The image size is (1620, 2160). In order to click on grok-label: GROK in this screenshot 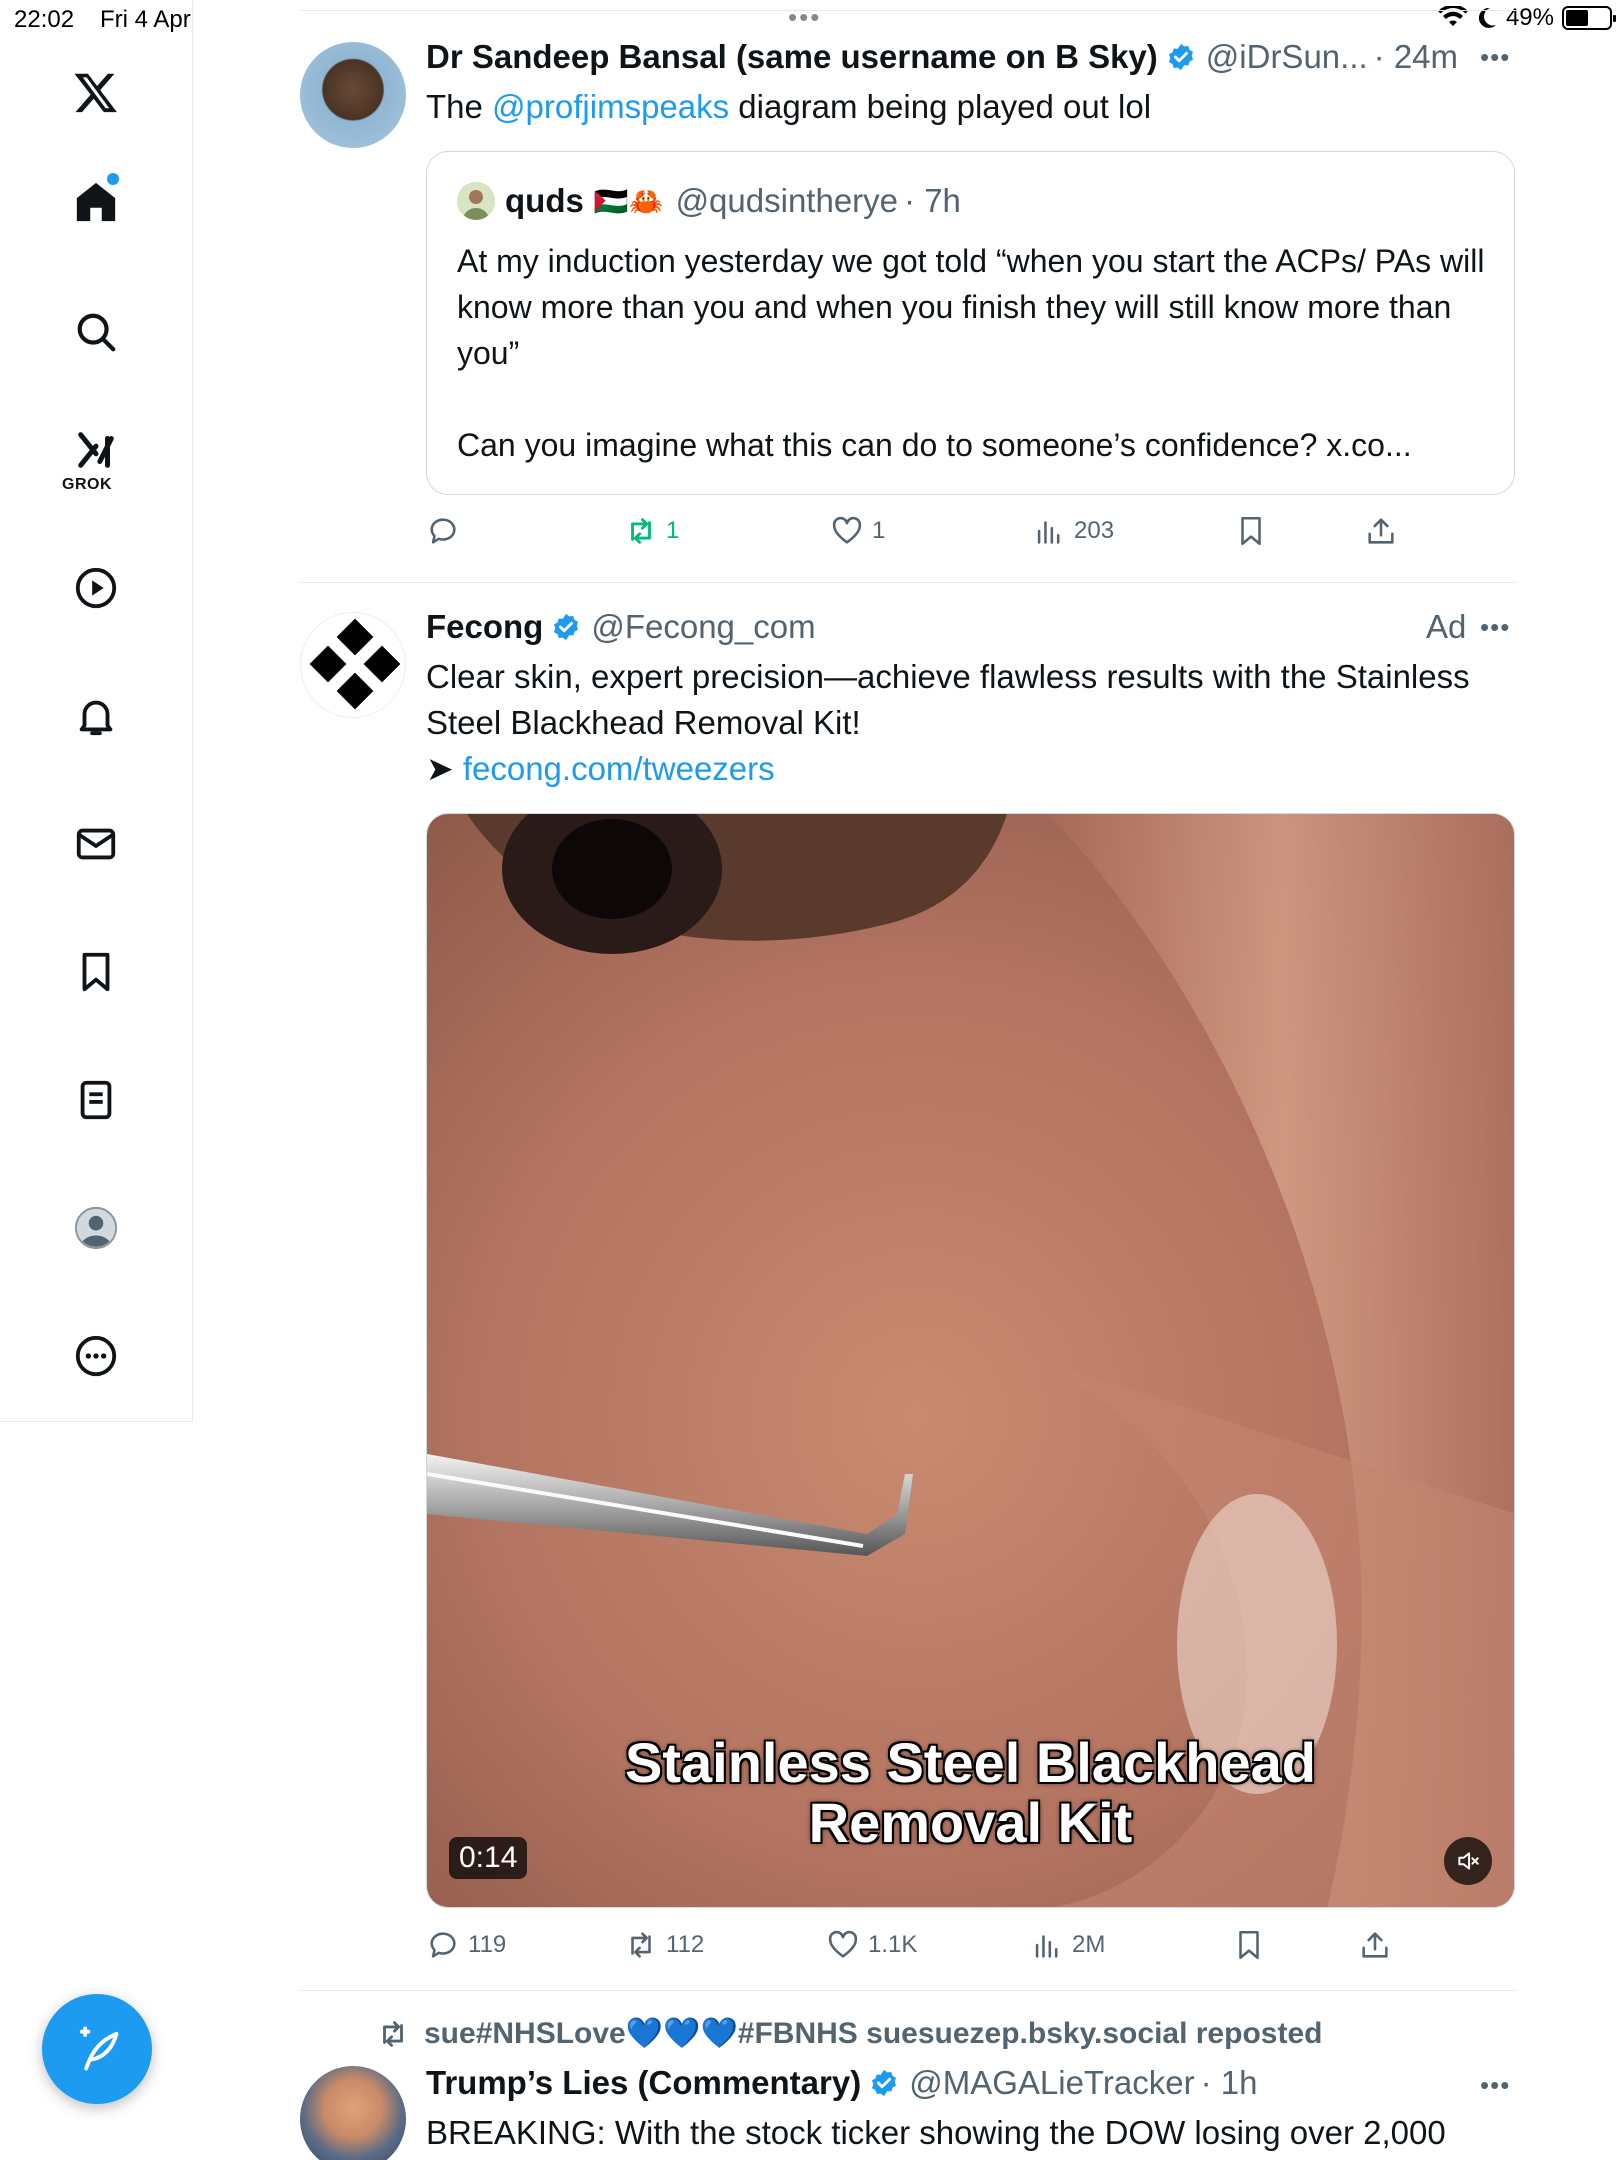, I will do `click(87, 484)`.